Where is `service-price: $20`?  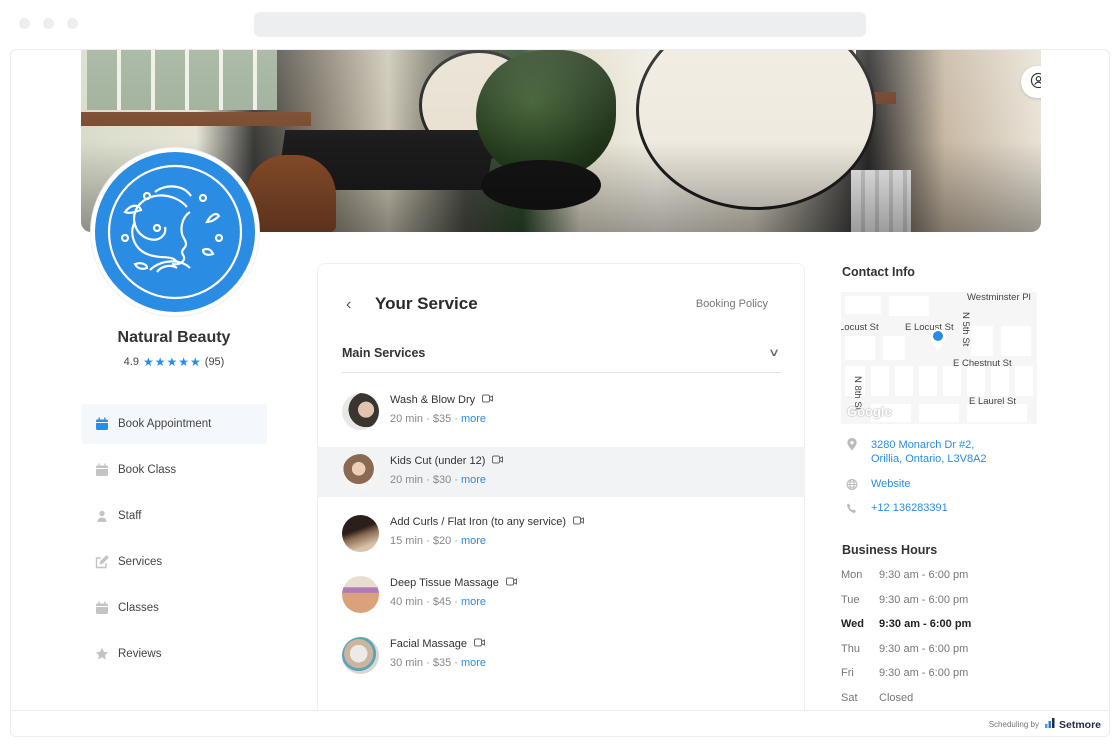 service-price: $20 is located at coordinates (442, 541).